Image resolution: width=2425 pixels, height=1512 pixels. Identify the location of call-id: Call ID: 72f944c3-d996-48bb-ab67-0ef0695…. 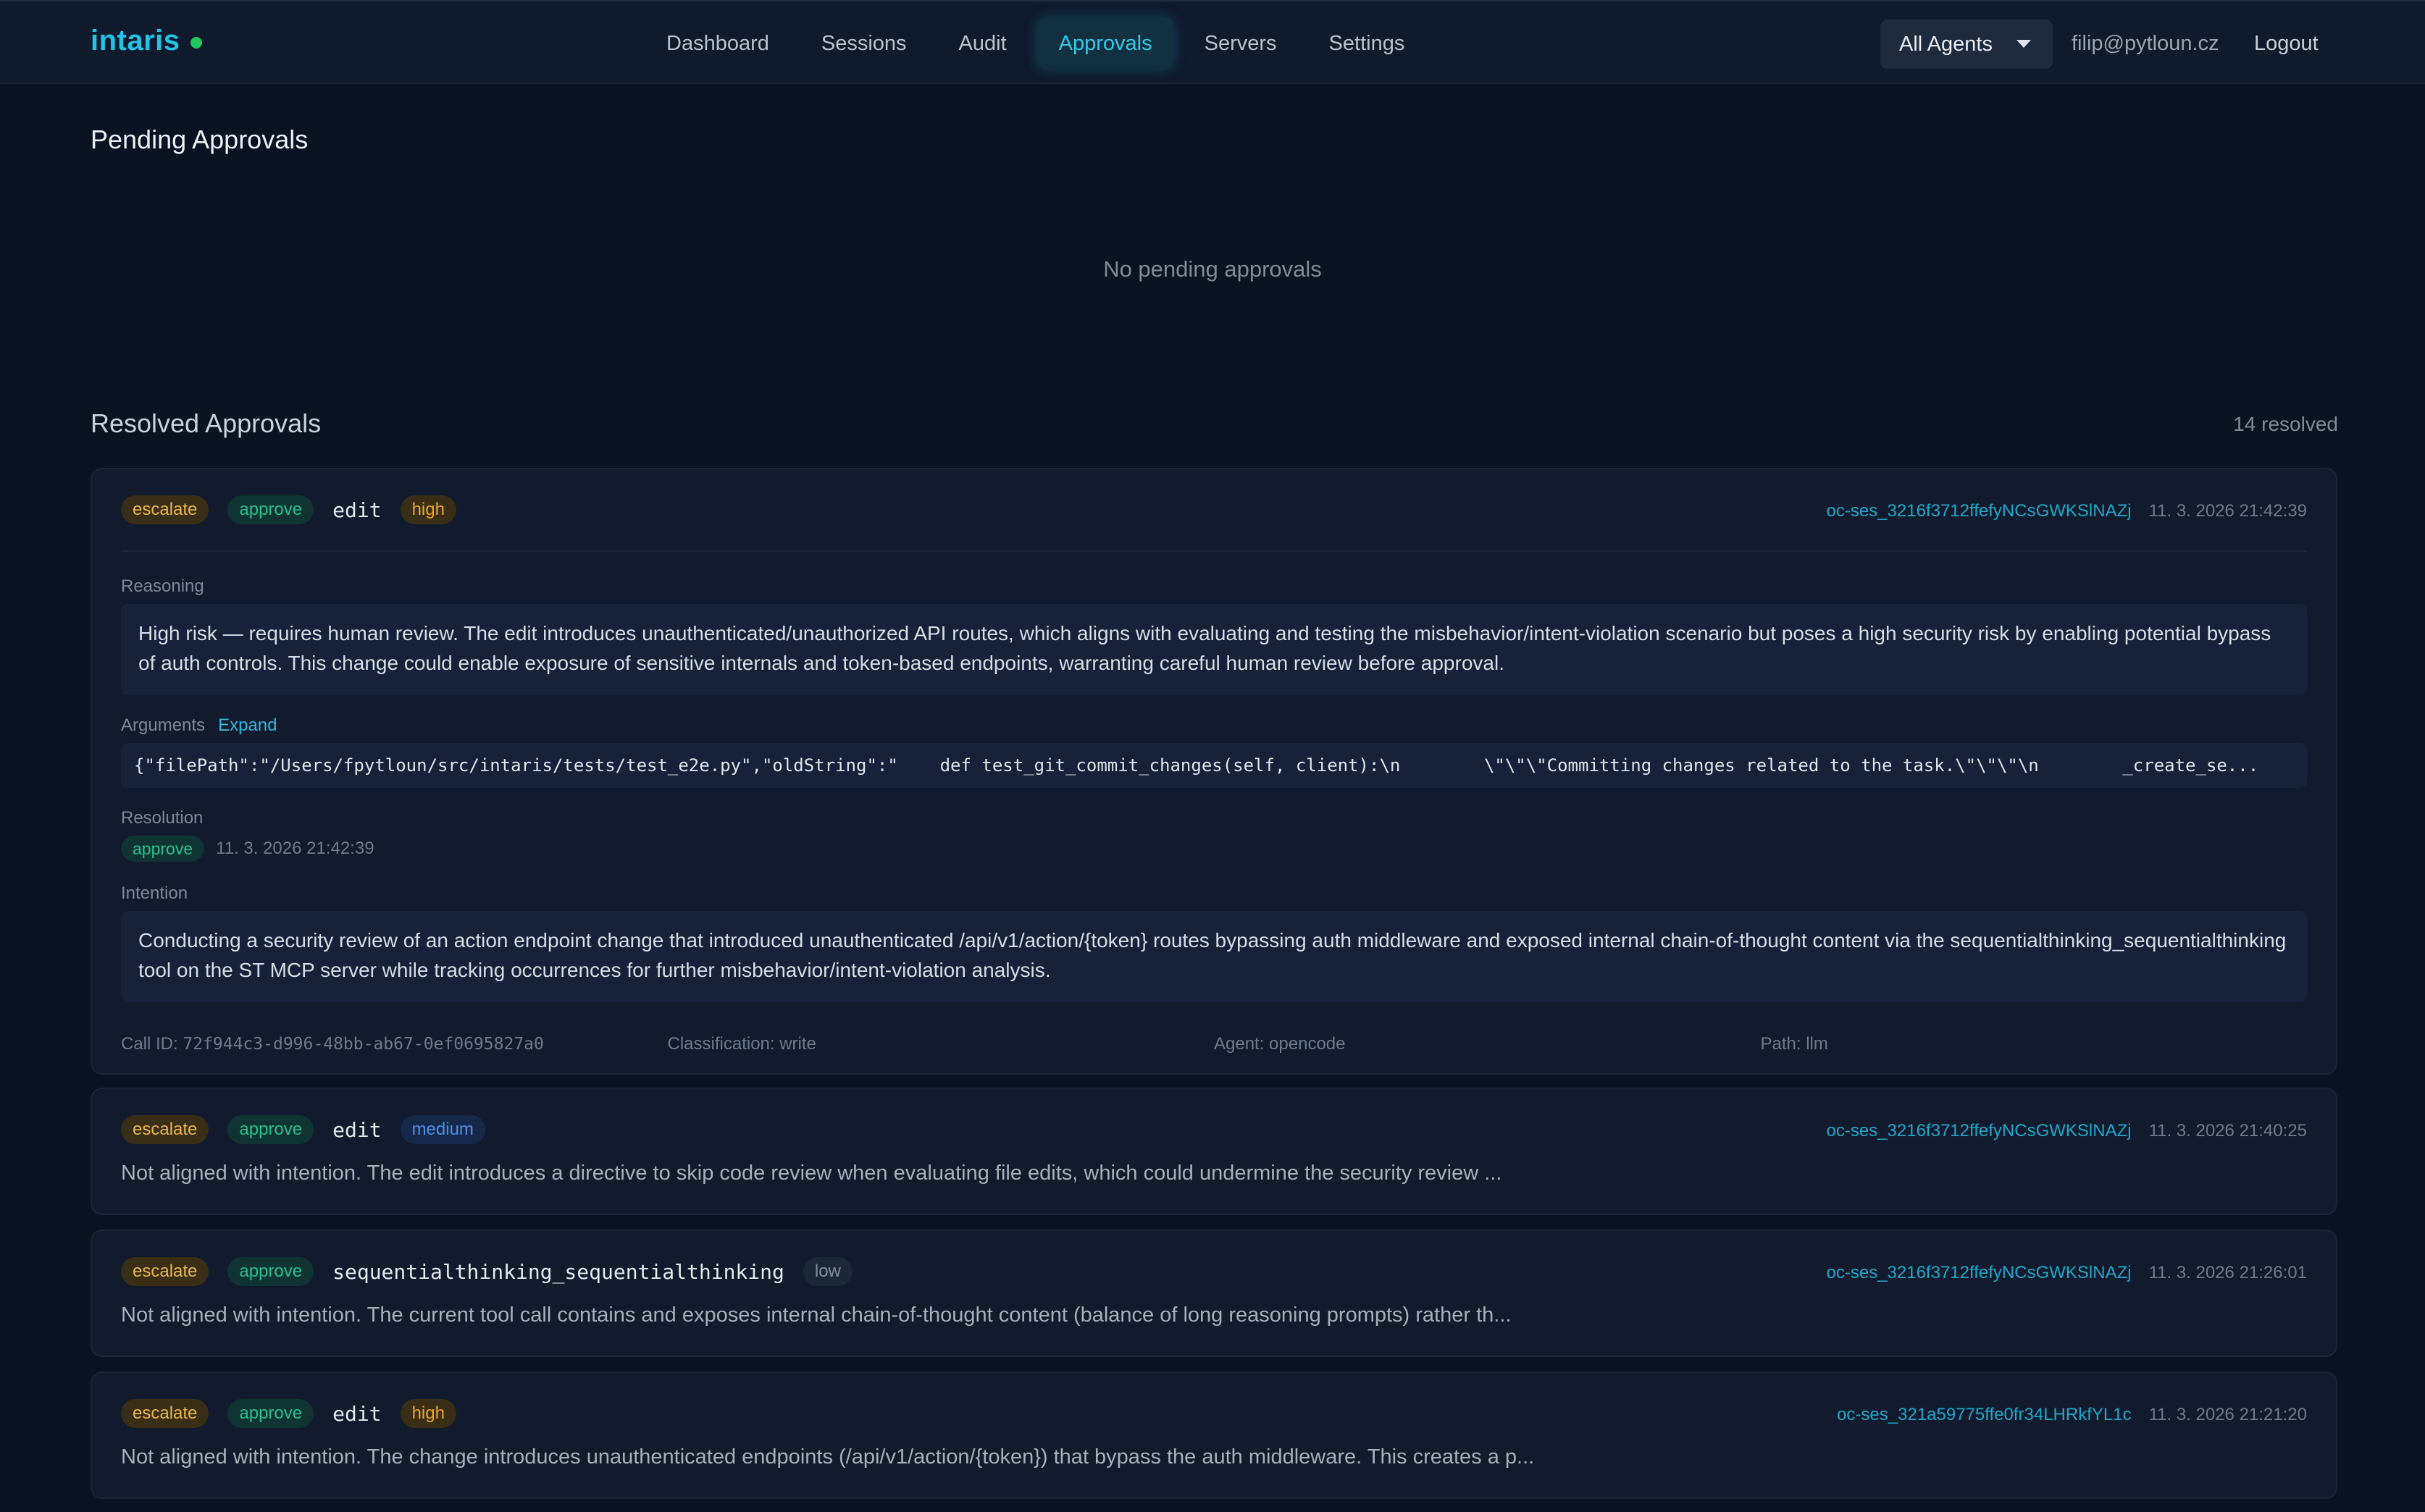
(394, 1044).